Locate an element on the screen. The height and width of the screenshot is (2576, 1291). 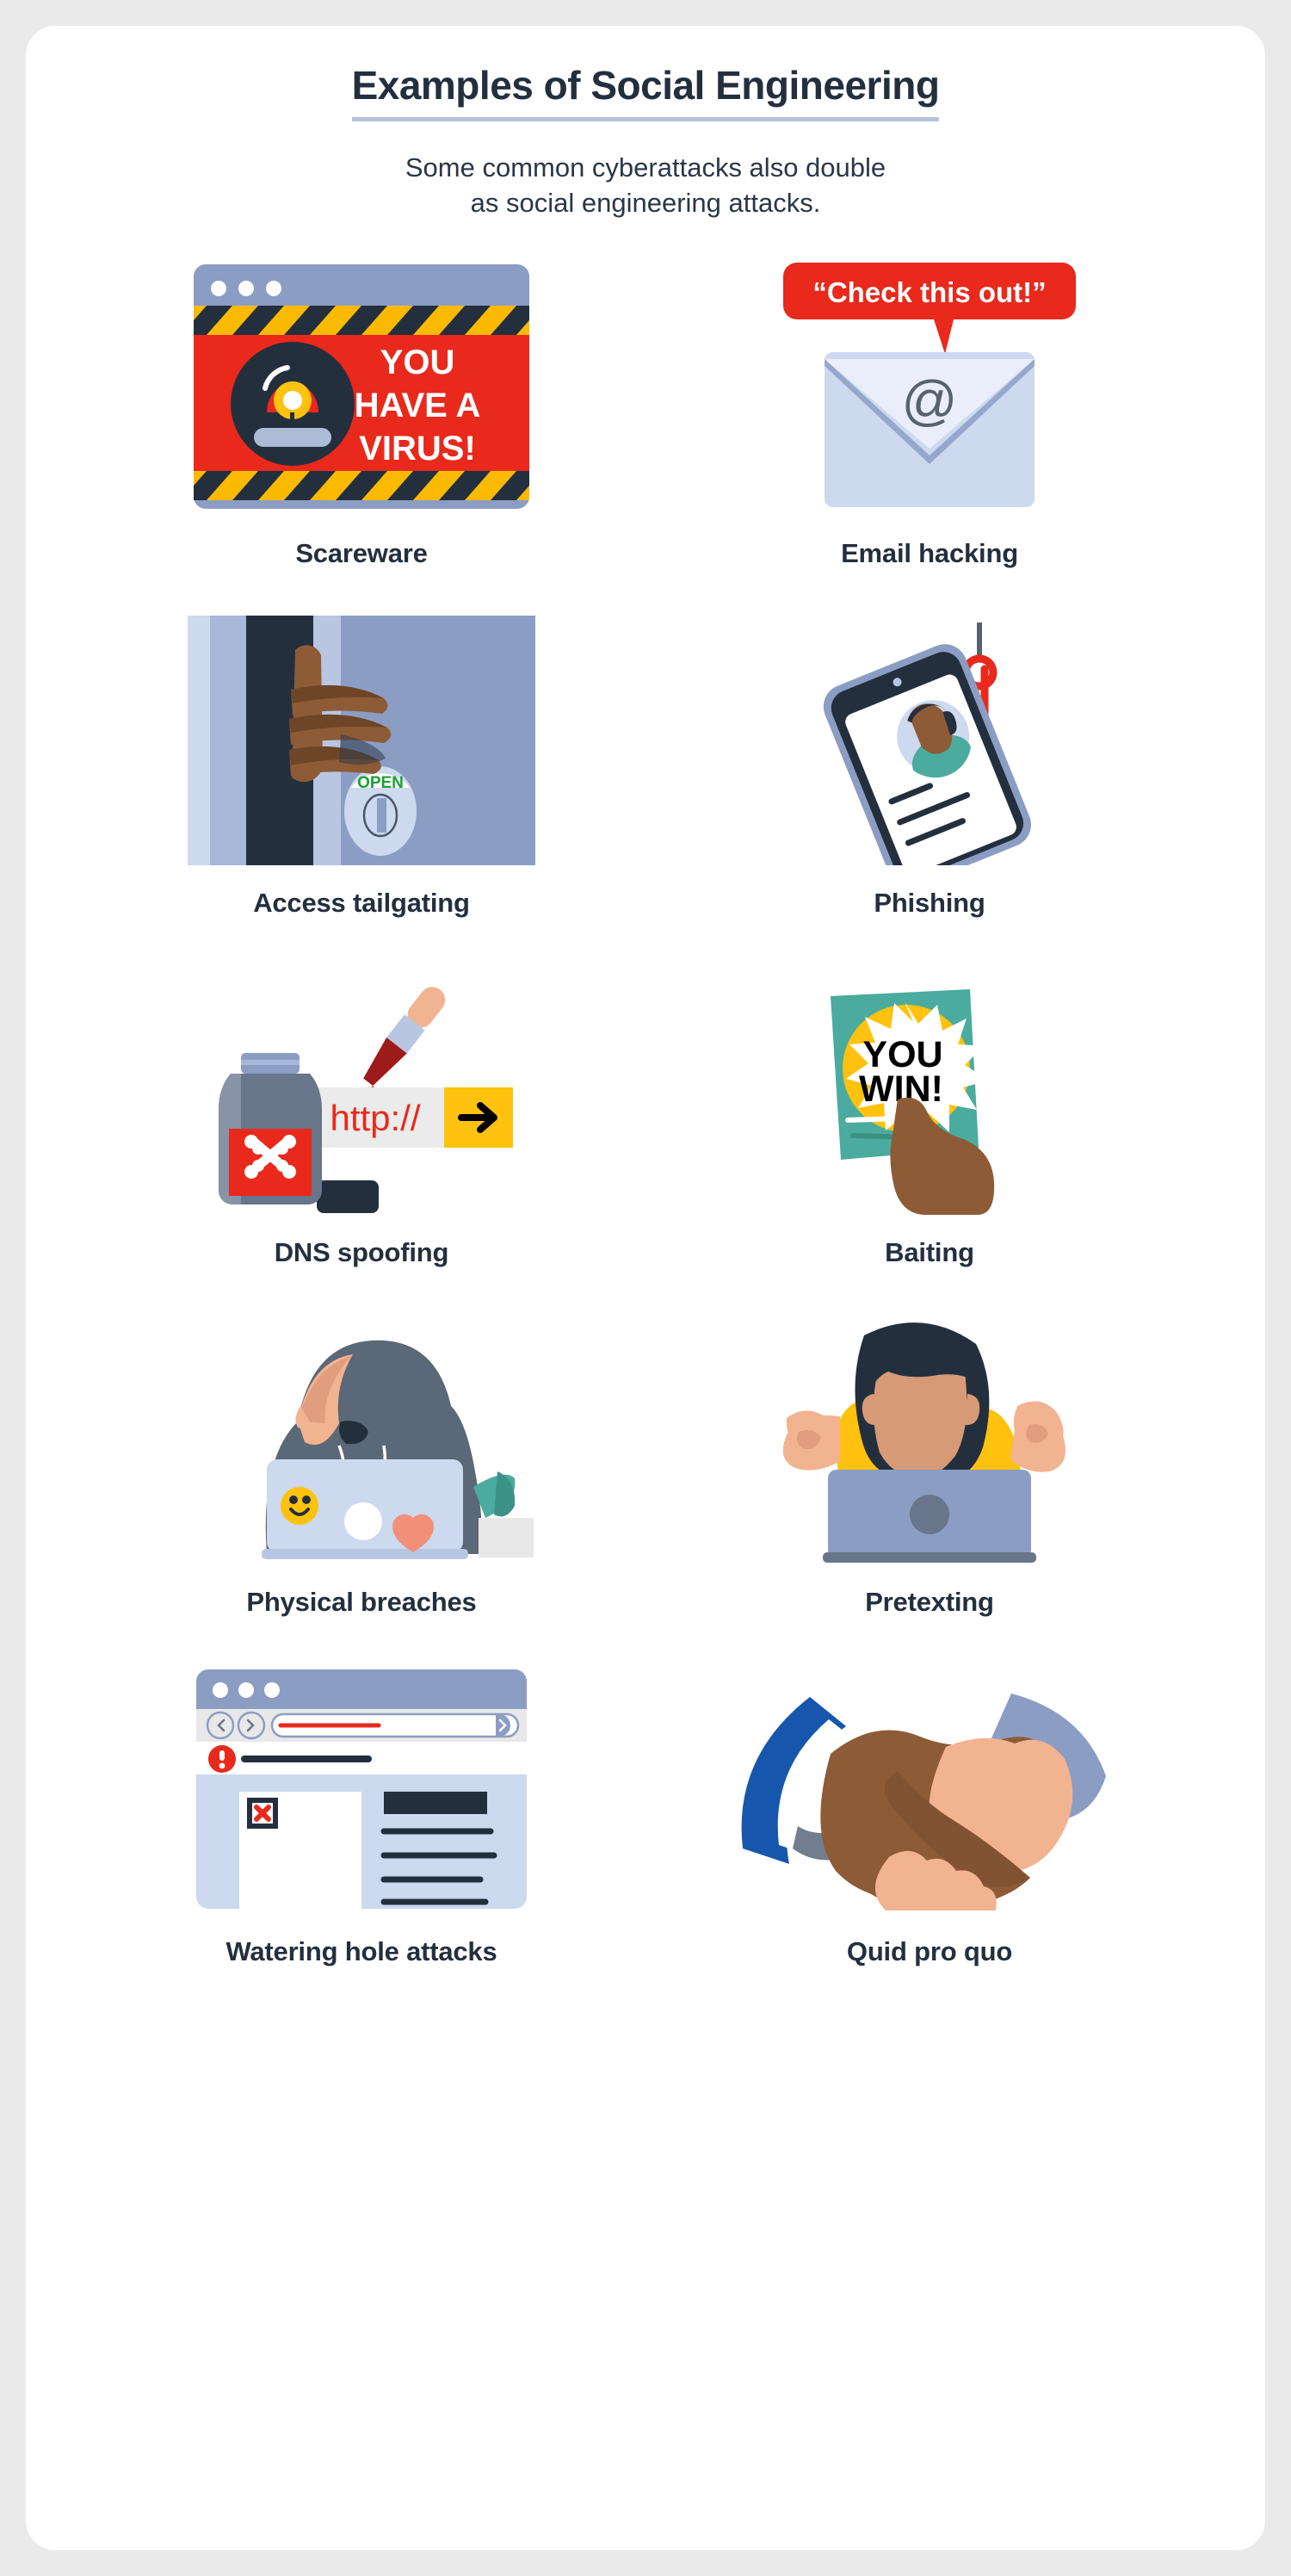
person-laptop-cheering-icon is located at coordinates (930, 1435).